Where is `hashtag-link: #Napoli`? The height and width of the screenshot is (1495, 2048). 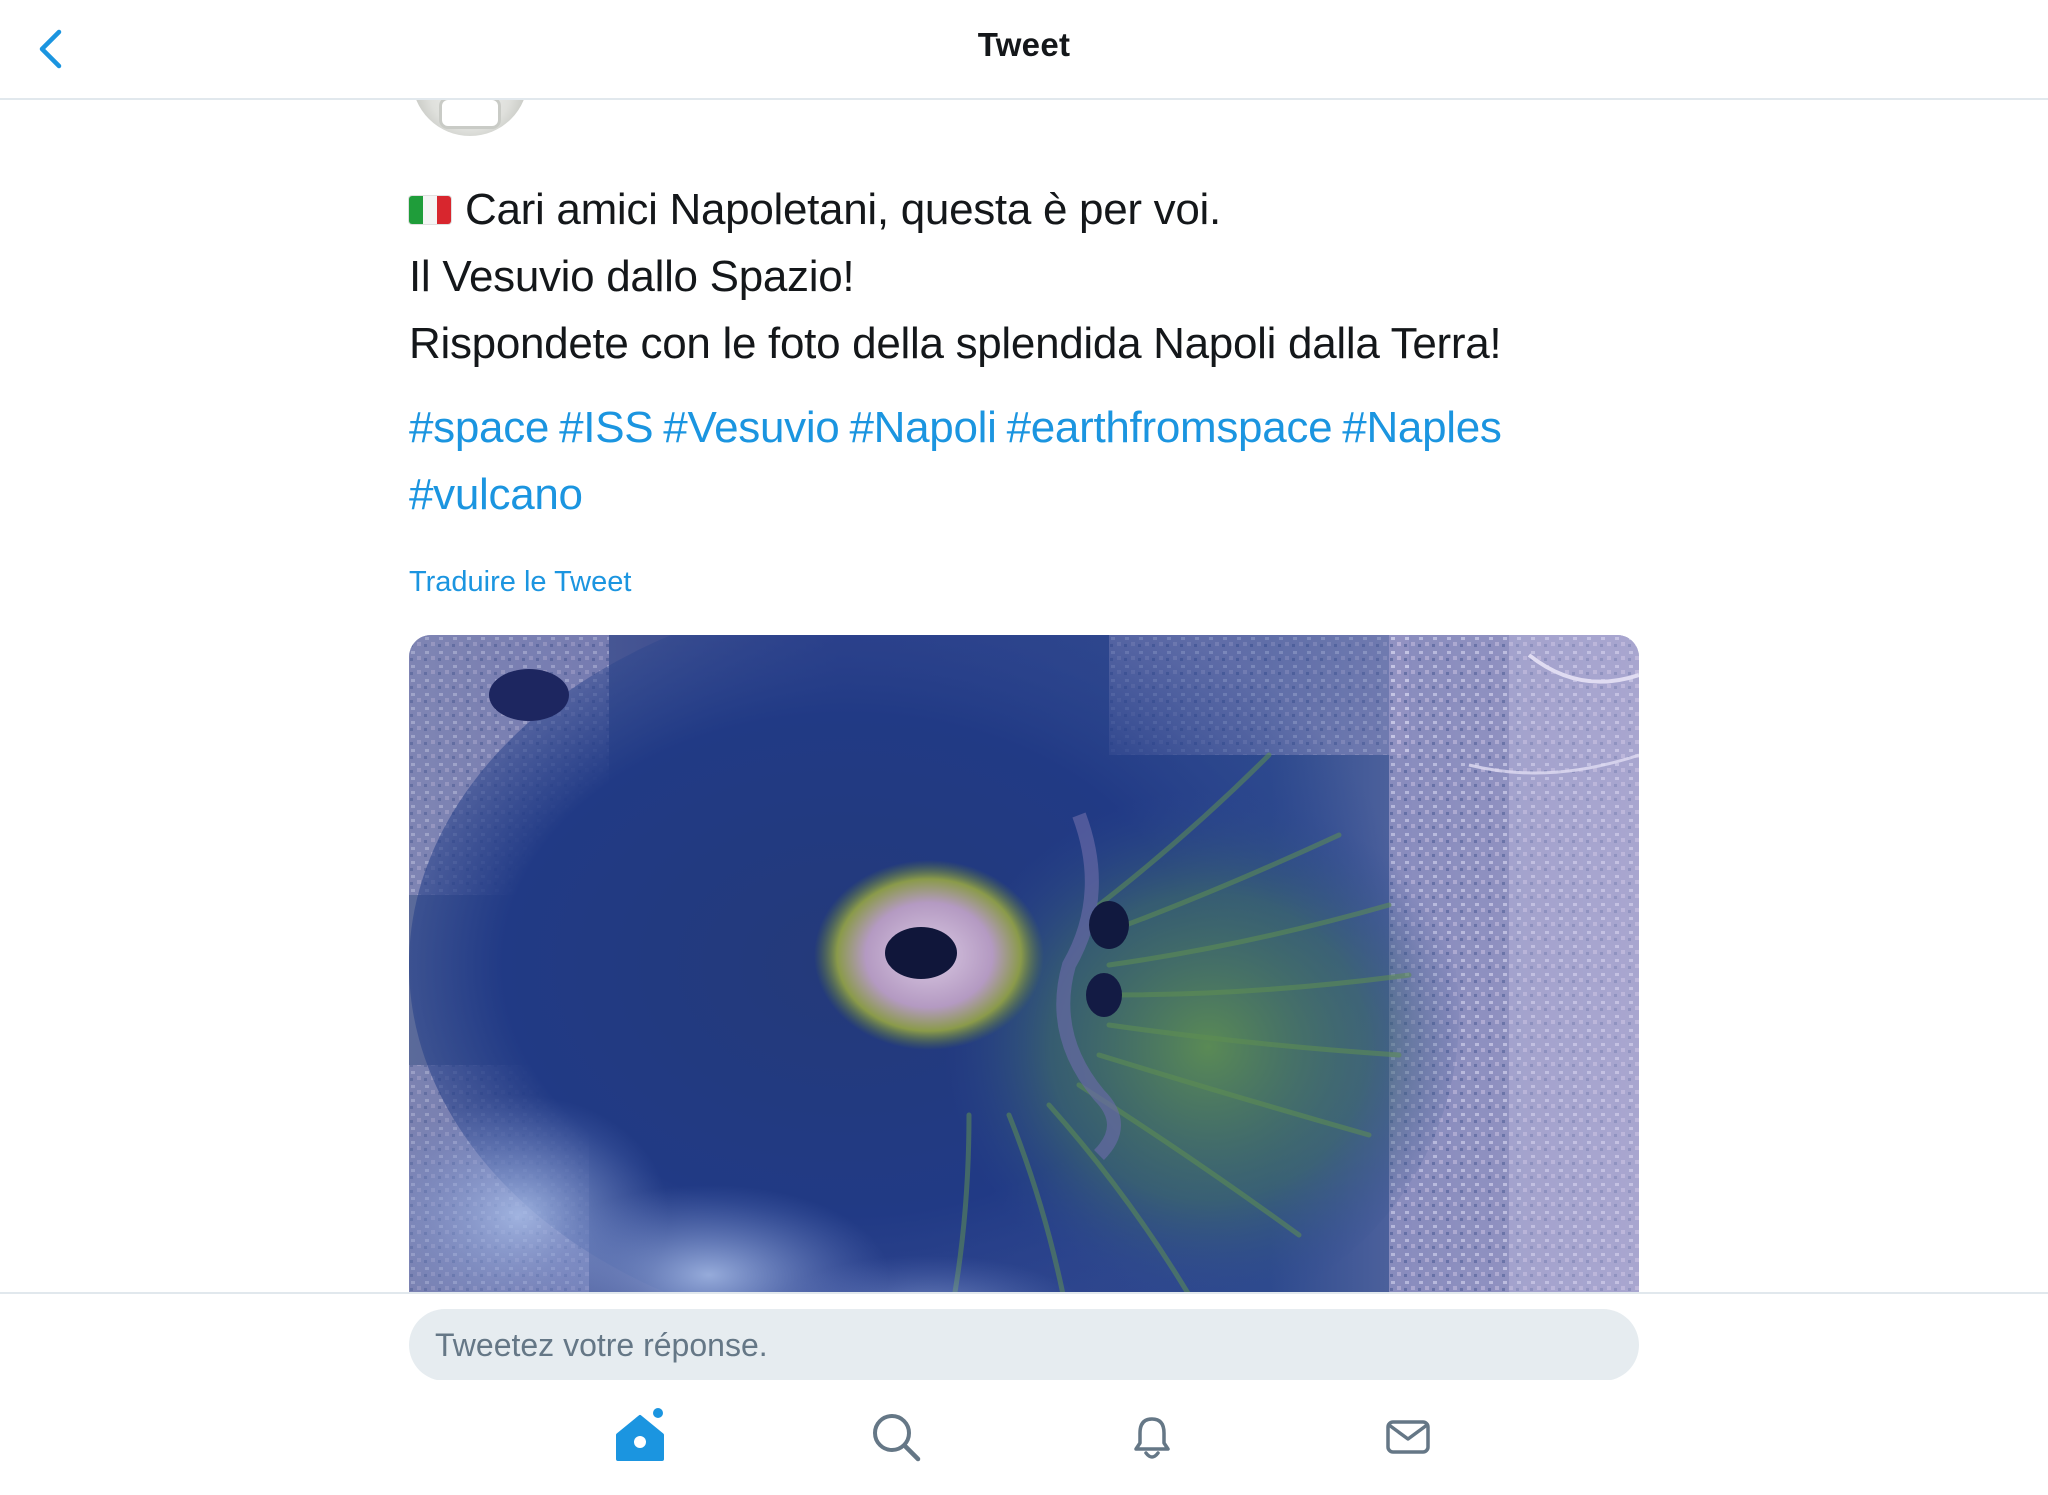
hashtag-link: #Napoli is located at coordinates (922, 427).